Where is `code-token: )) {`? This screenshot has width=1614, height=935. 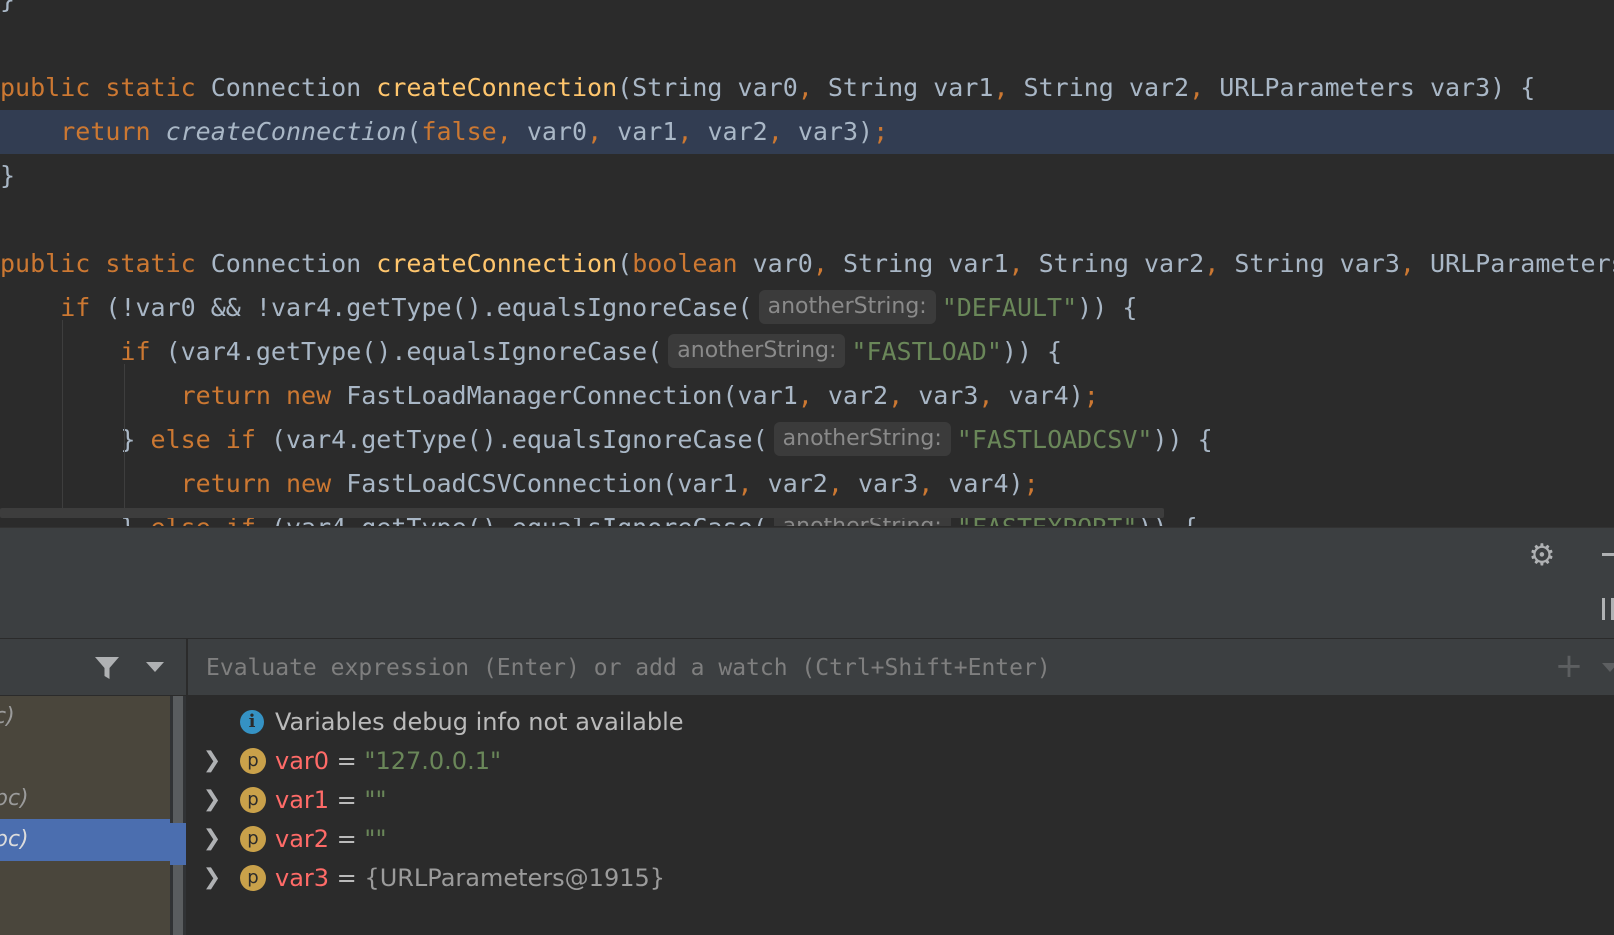
code-token: )) { is located at coordinates (1182, 439).